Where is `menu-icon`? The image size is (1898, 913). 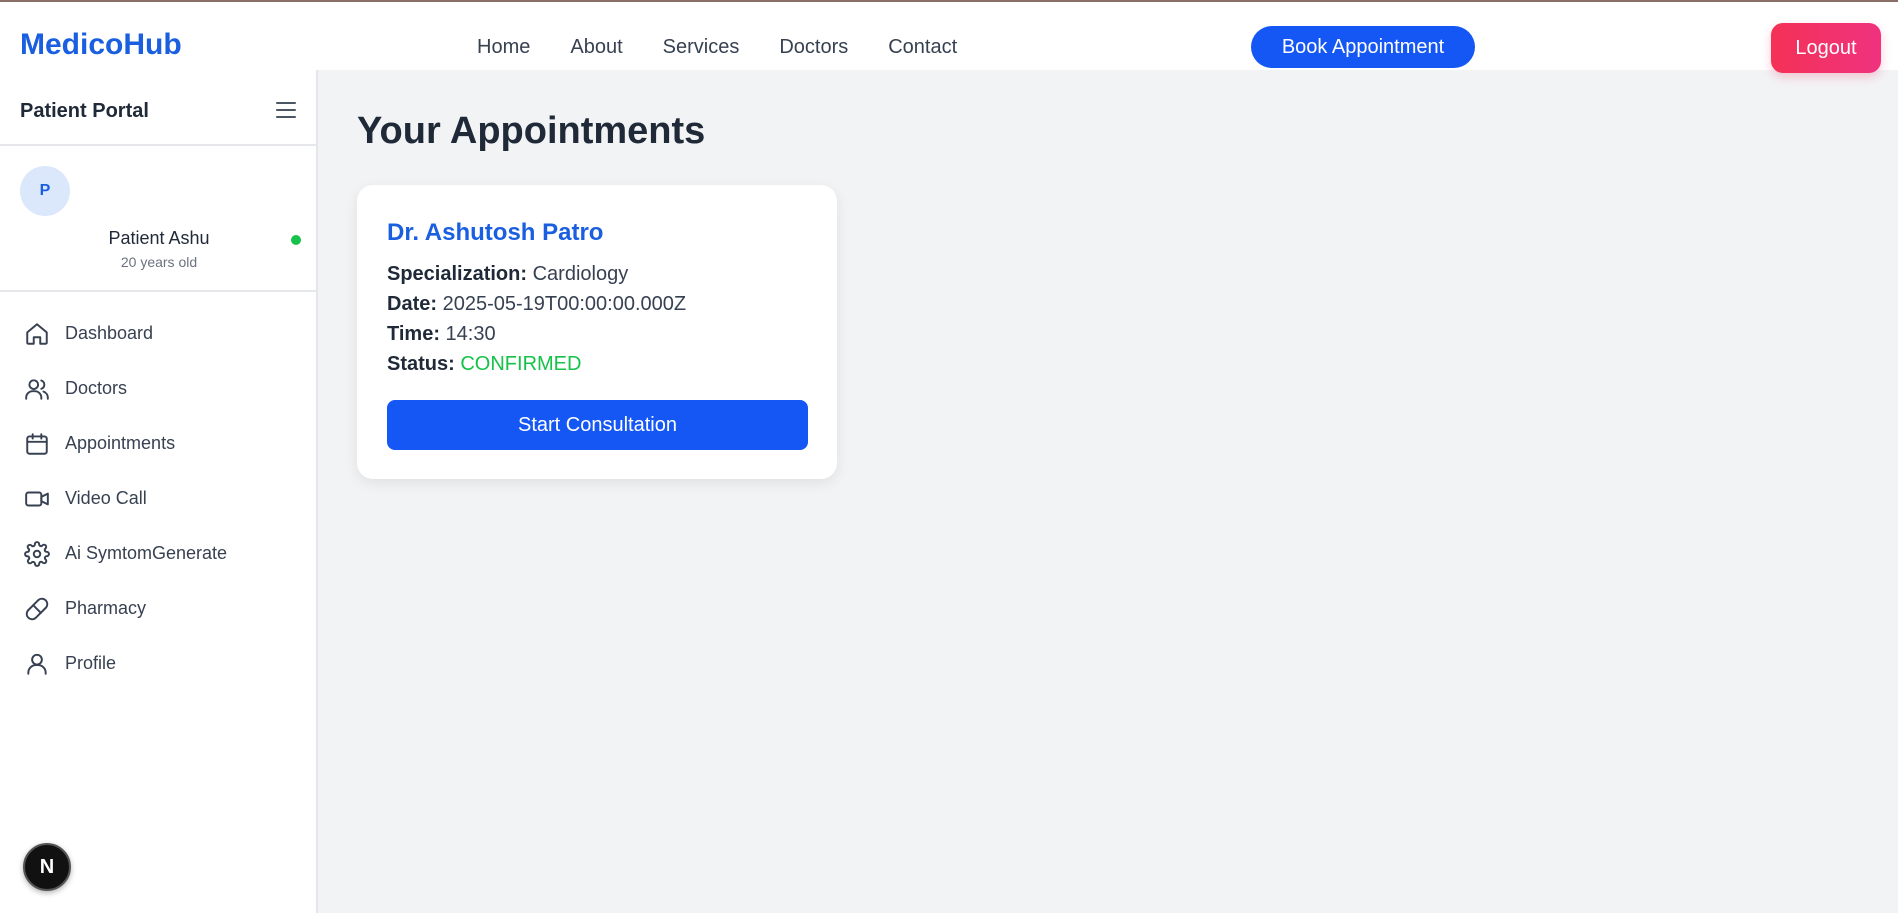 menu-icon is located at coordinates (286, 110).